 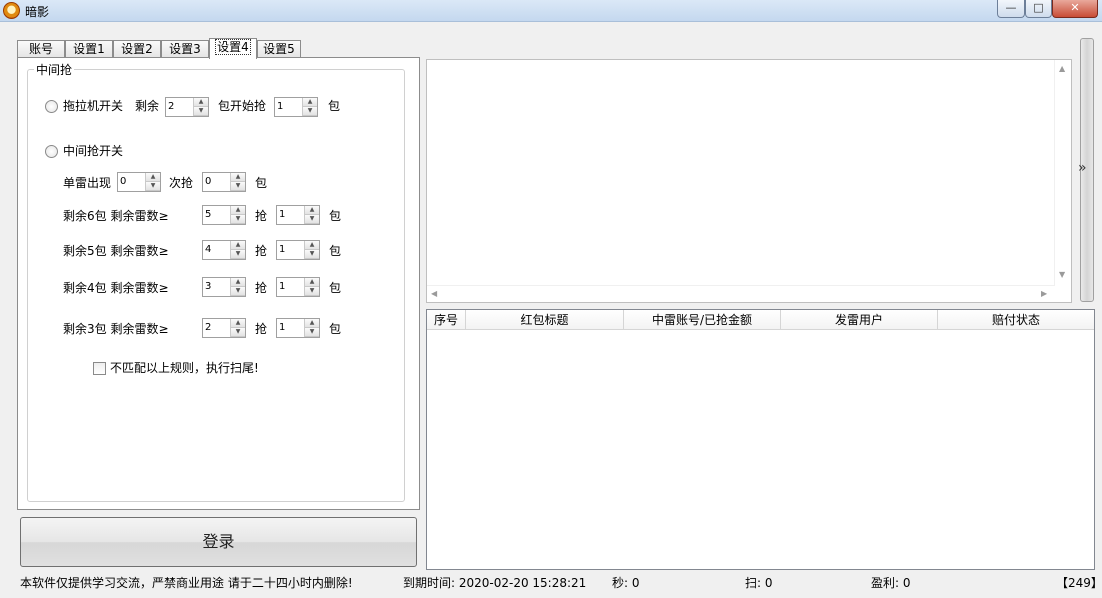 What do you see at coordinates (87, 183) in the screenshot?
I see `single-mine-label: 单雷出现` at bounding box center [87, 183].